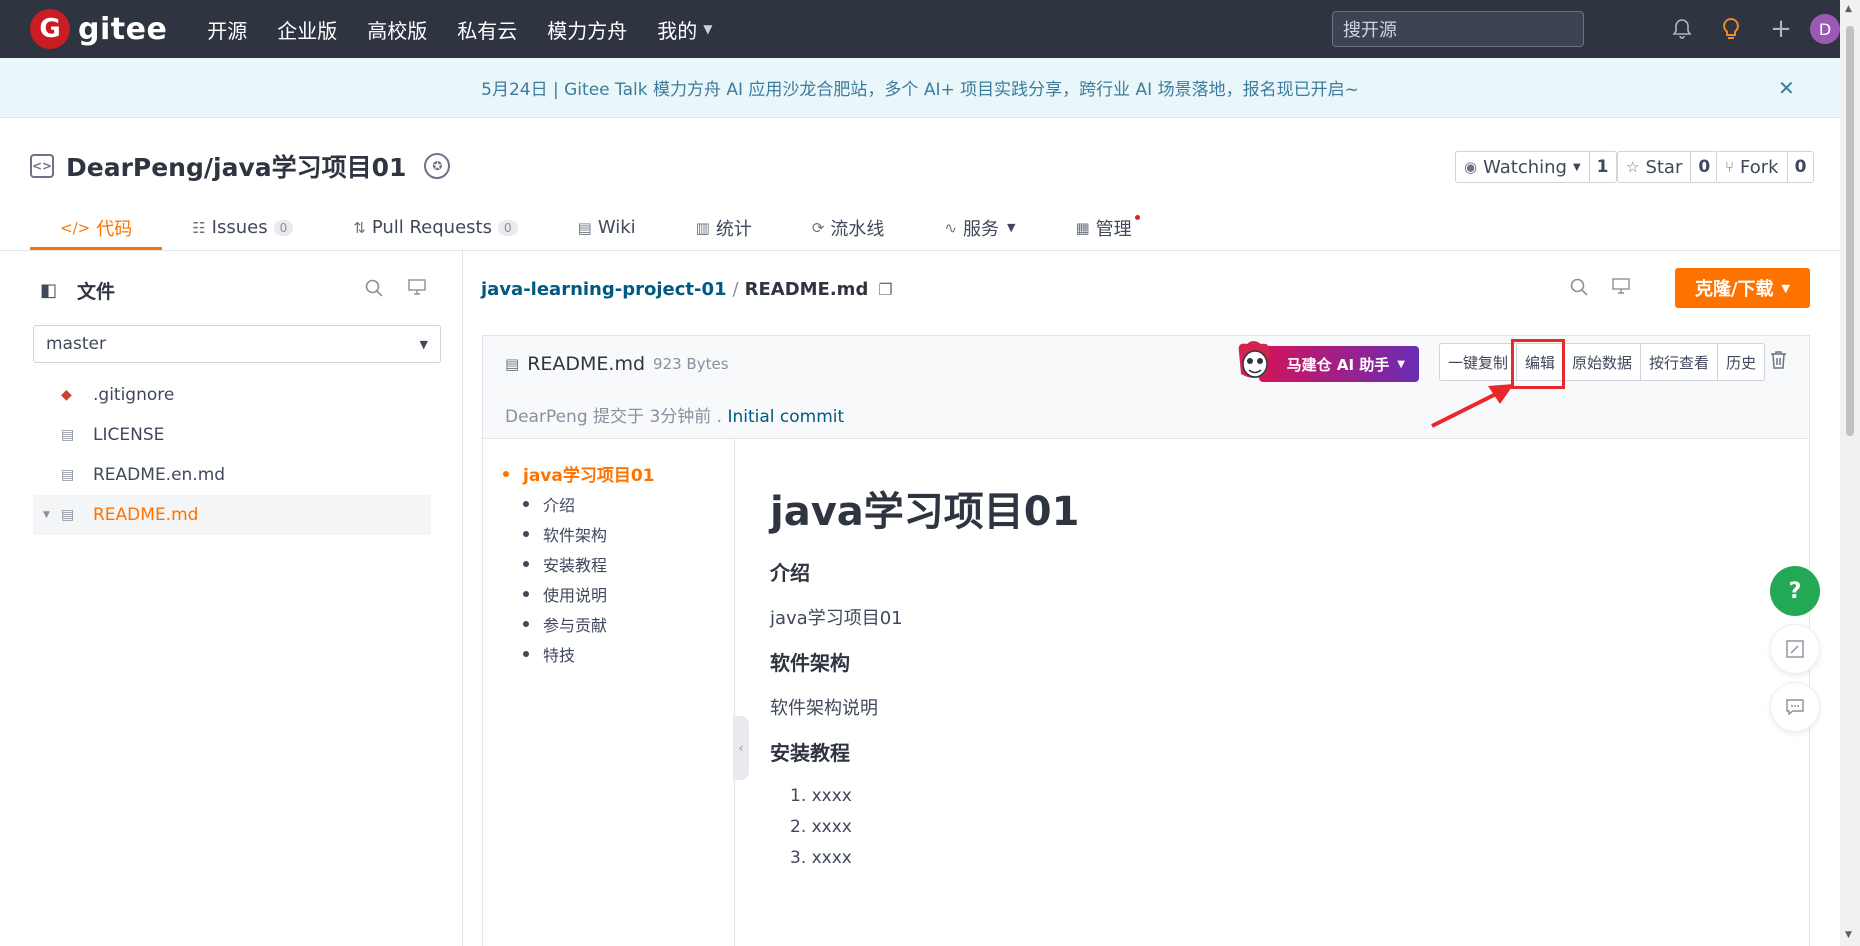 The width and height of the screenshot is (1860, 946). Describe the element at coordinates (559, 505) in the screenshot. I see `toc-label: 介绍` at that location.